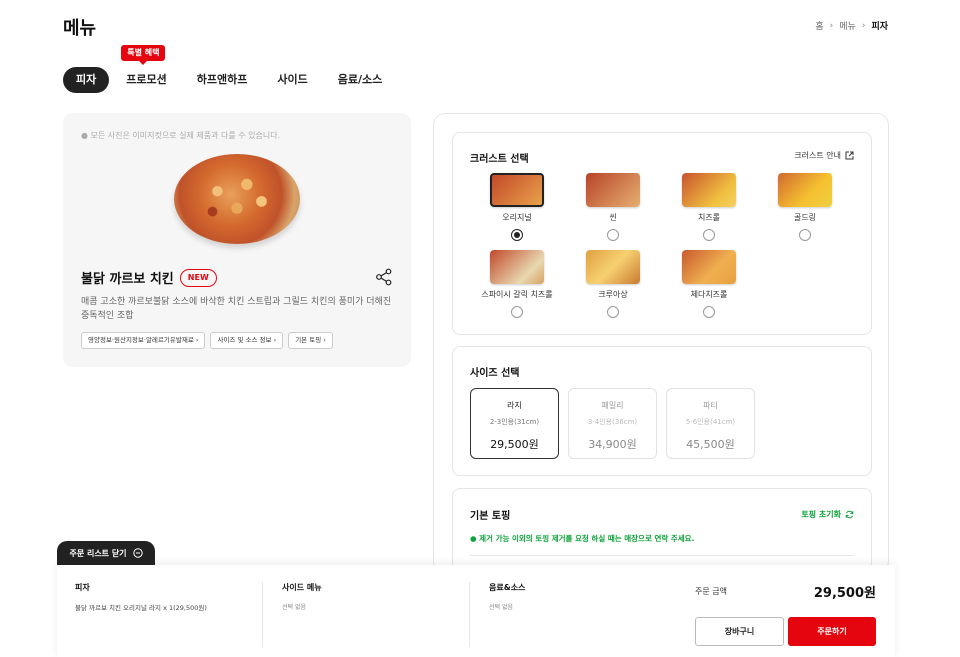  What do you see at coordinates (817, 155) in the screenshot?
I see `crust-guide-label: 크러스트 안내` at bounding box center [817, 155].